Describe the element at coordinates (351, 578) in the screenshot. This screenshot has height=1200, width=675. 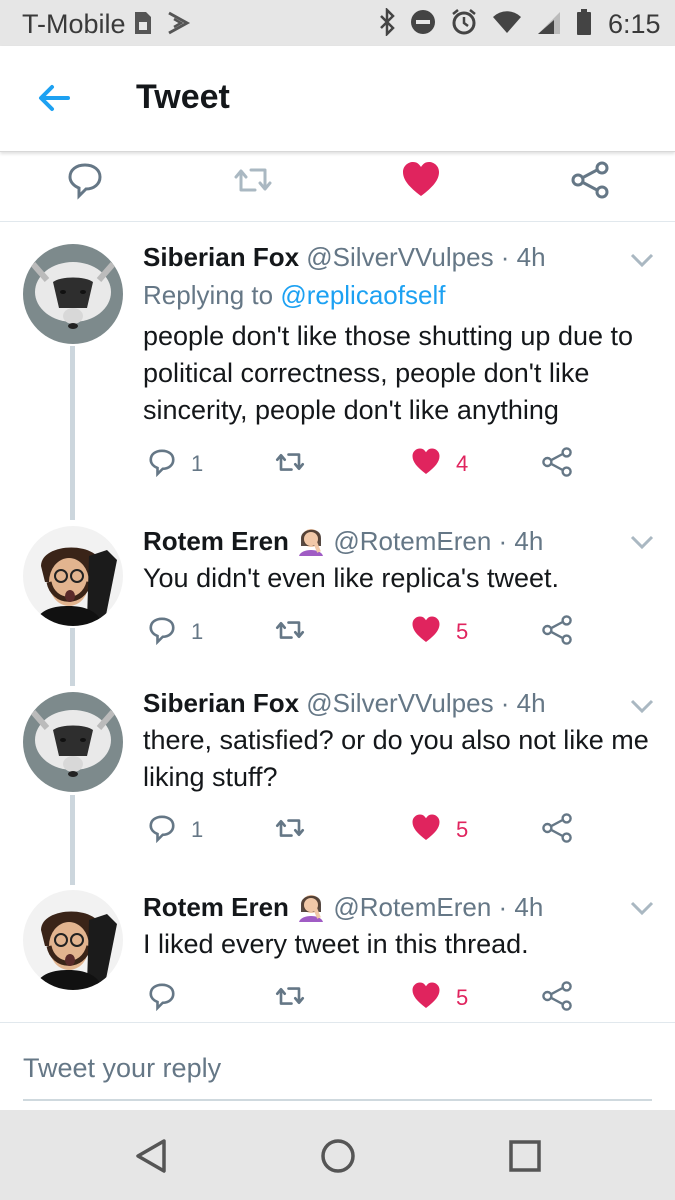
I see `tweet-text: You didn't even like replica's tweet.` at that location.